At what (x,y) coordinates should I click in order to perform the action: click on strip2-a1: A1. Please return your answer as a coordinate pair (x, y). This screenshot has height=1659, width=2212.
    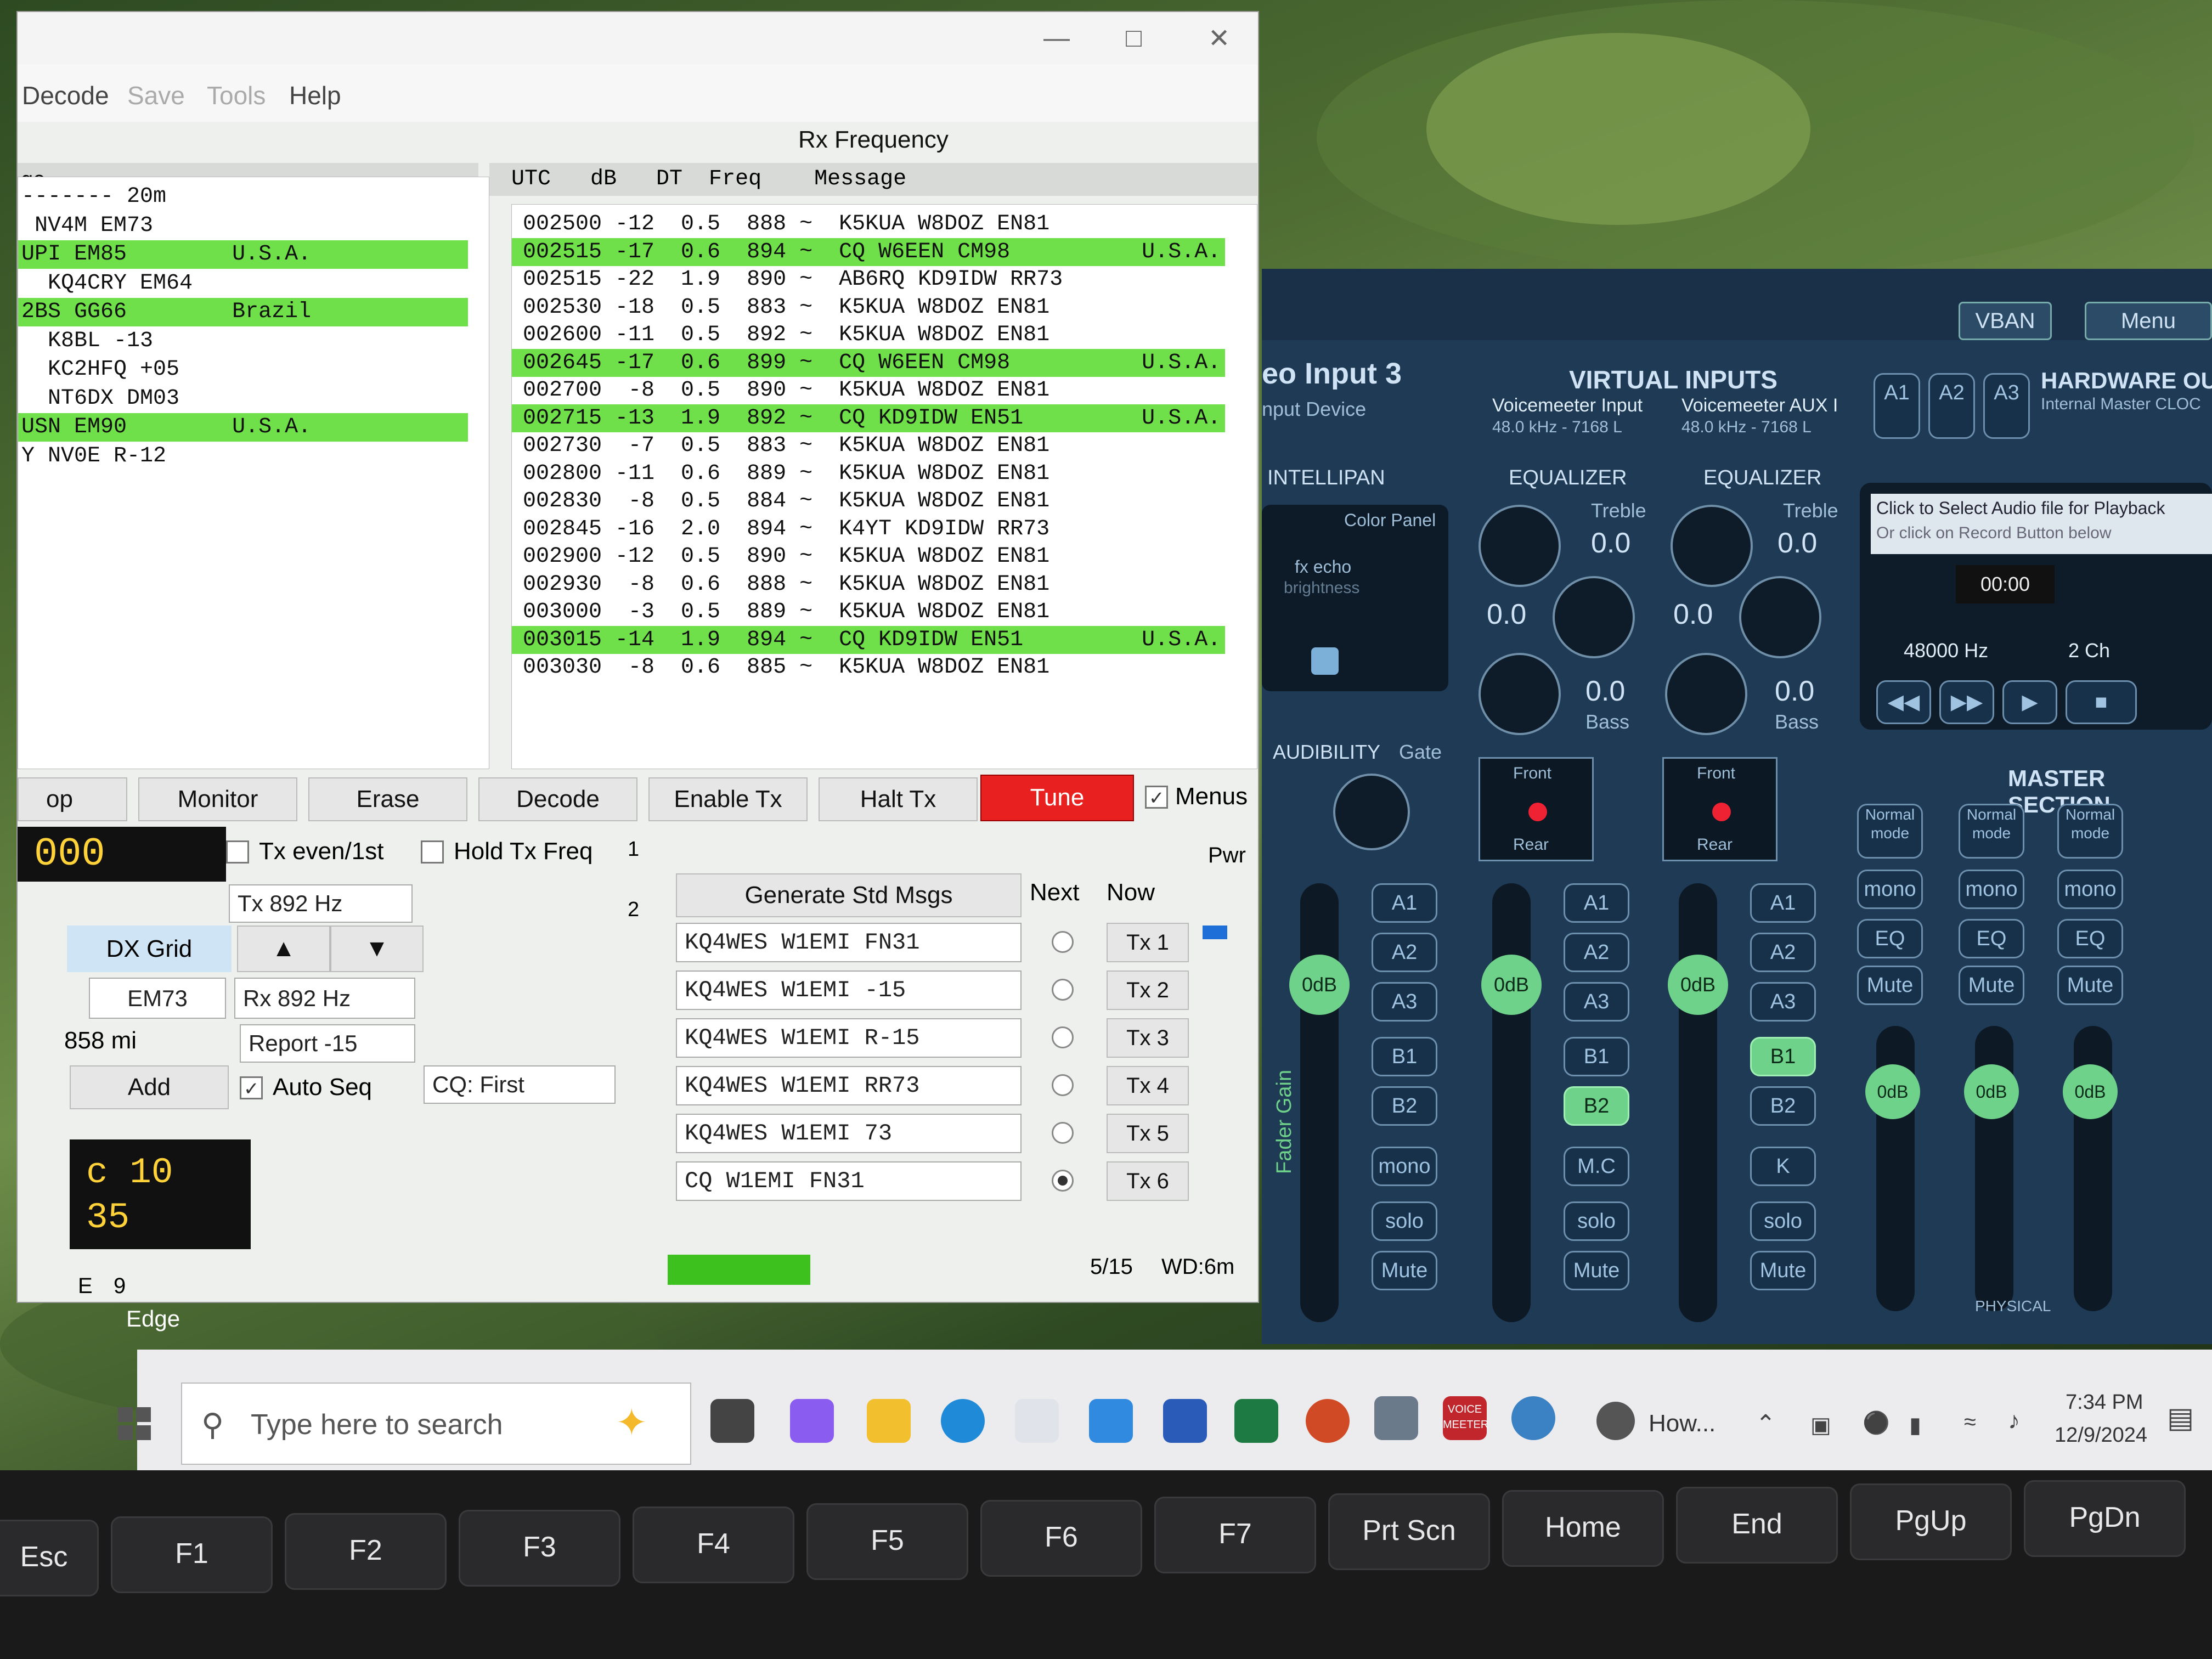
    Looking at the image, I should click on (1596, 903).